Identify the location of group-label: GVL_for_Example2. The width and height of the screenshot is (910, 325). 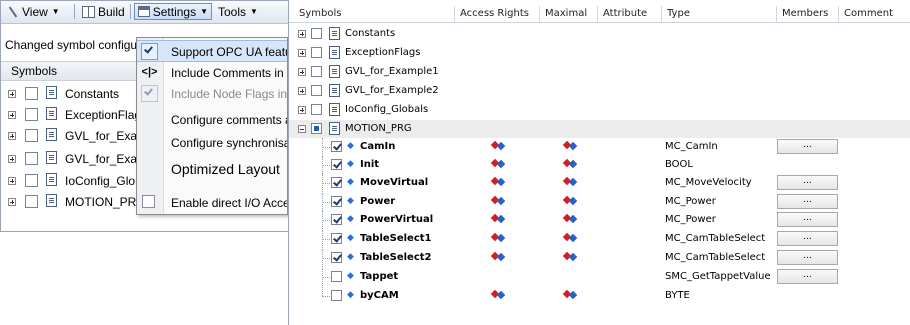
(392, 90).